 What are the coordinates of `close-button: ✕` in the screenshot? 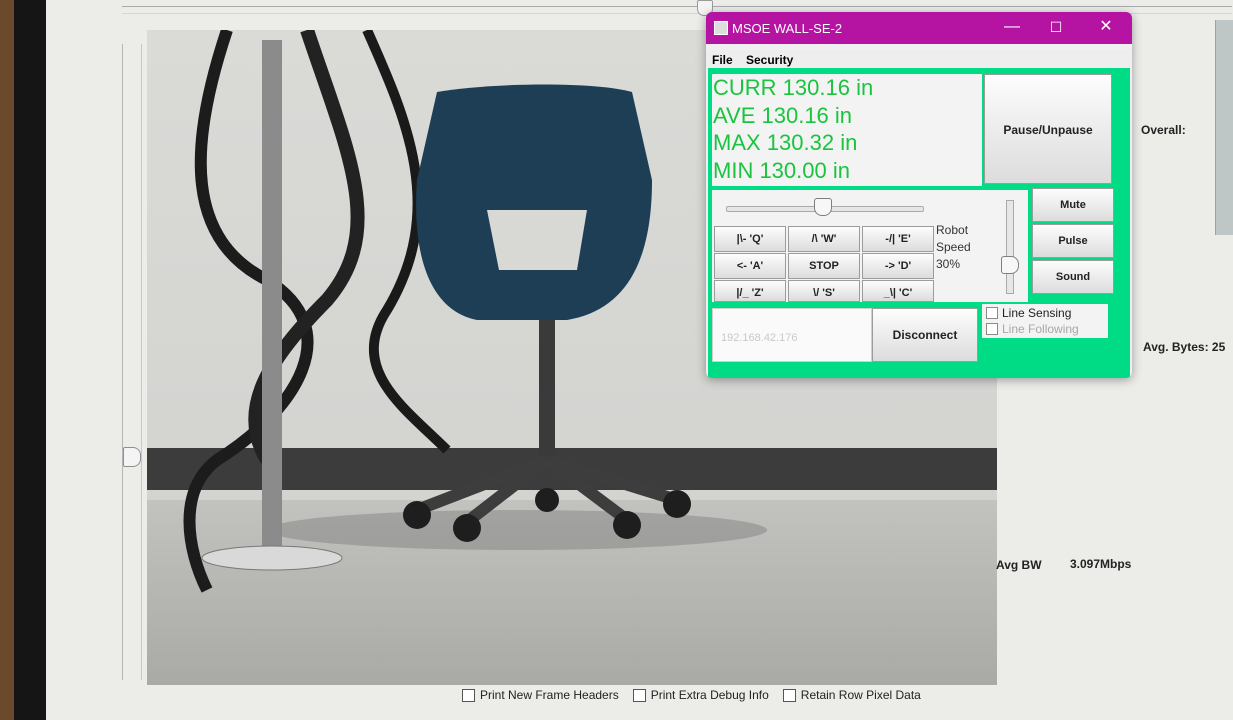 It's located at (1106, 27).